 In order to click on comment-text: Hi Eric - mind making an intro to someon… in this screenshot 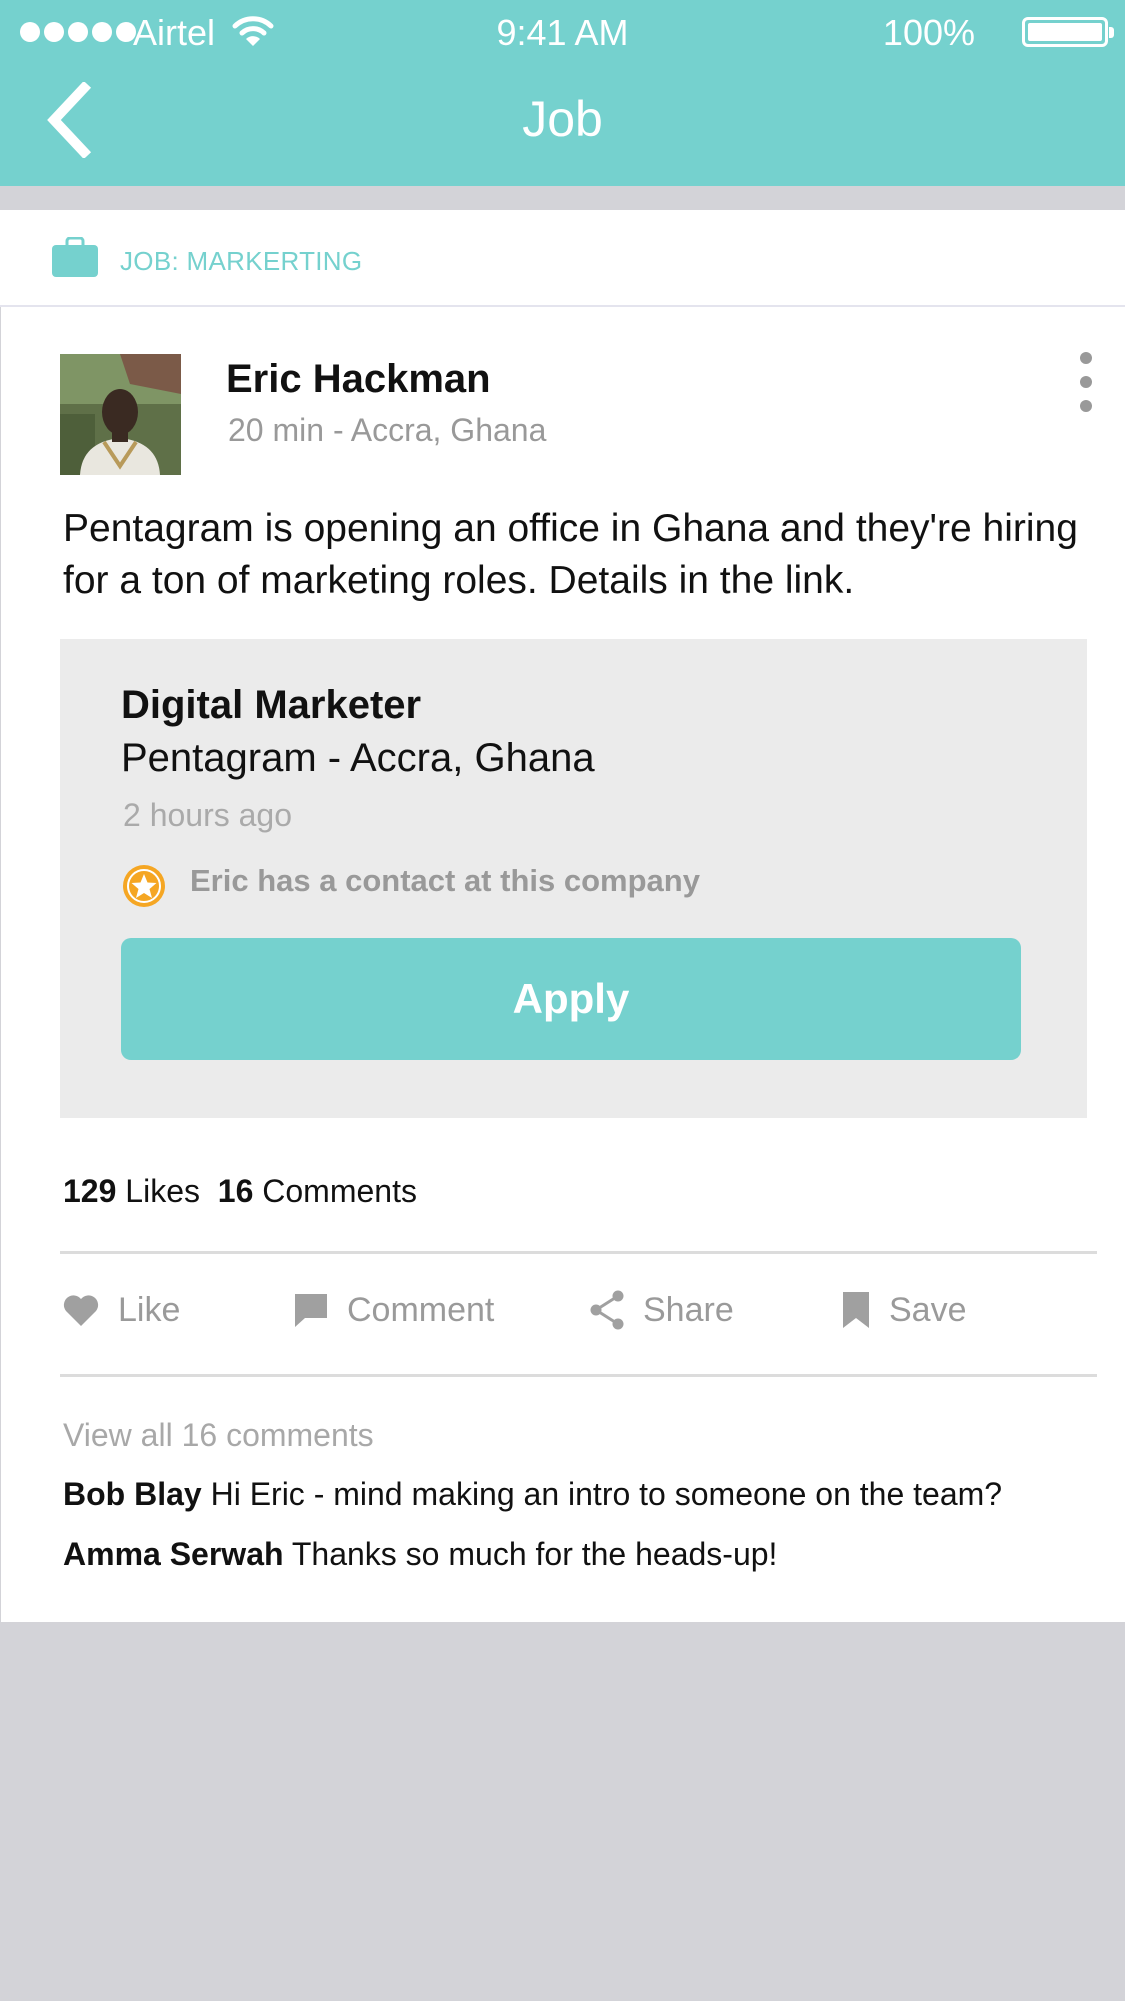, I will do `click(606, 1494)`.